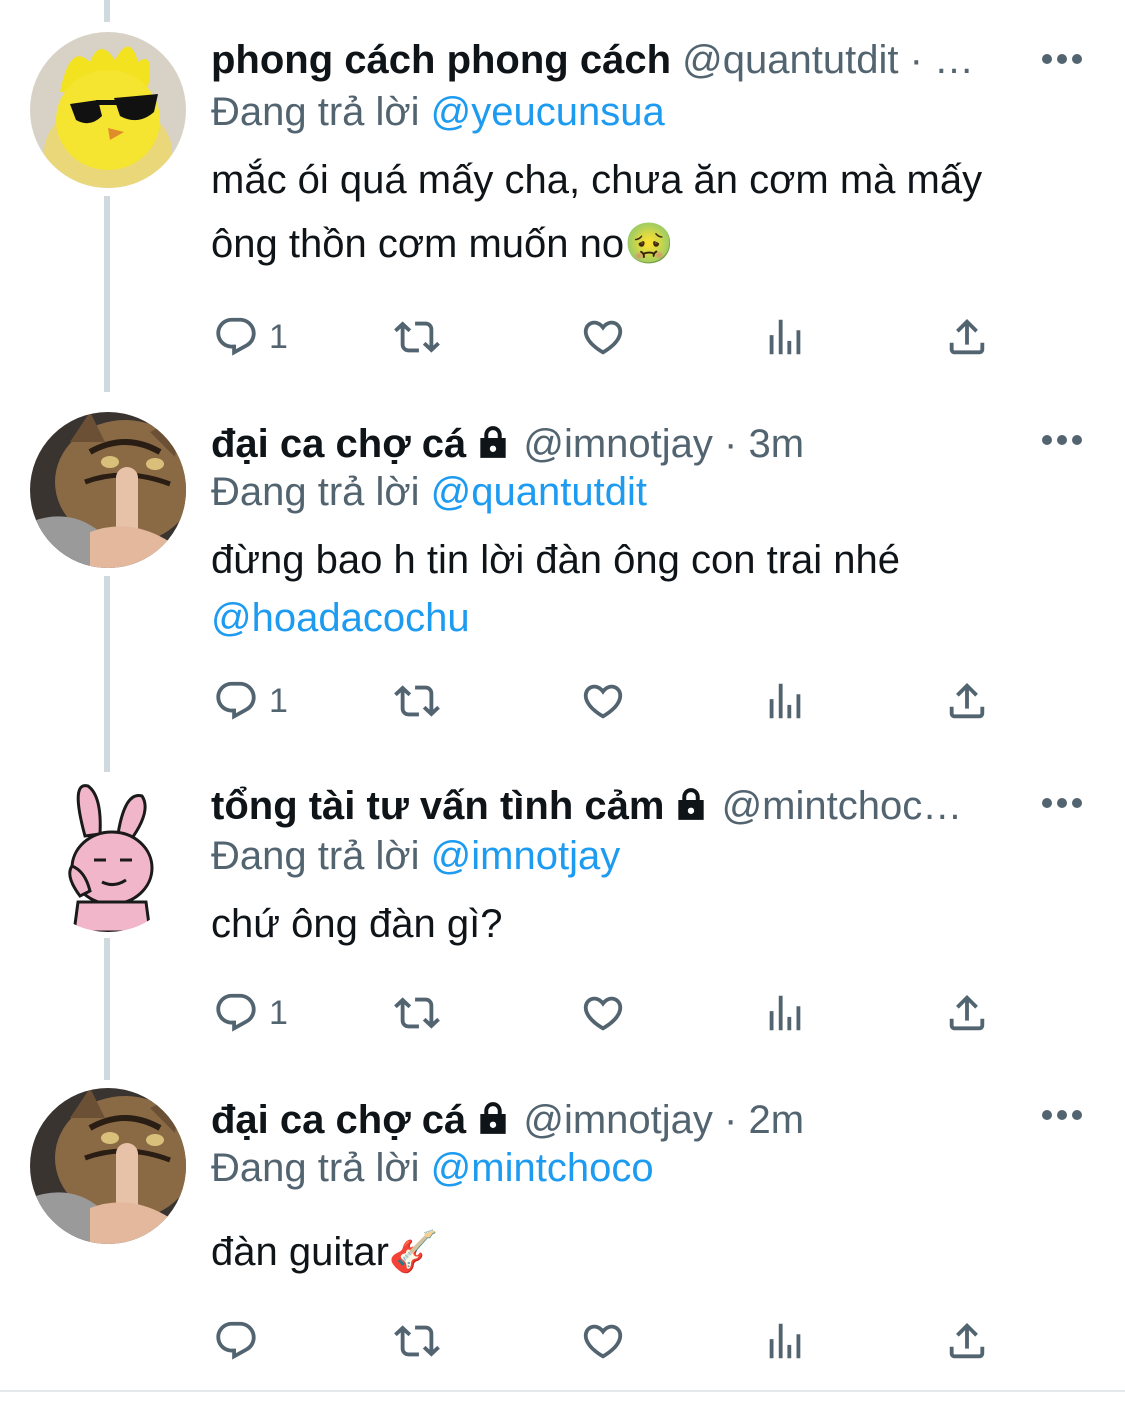  I want to click on reply-button, so click(241, 1341).